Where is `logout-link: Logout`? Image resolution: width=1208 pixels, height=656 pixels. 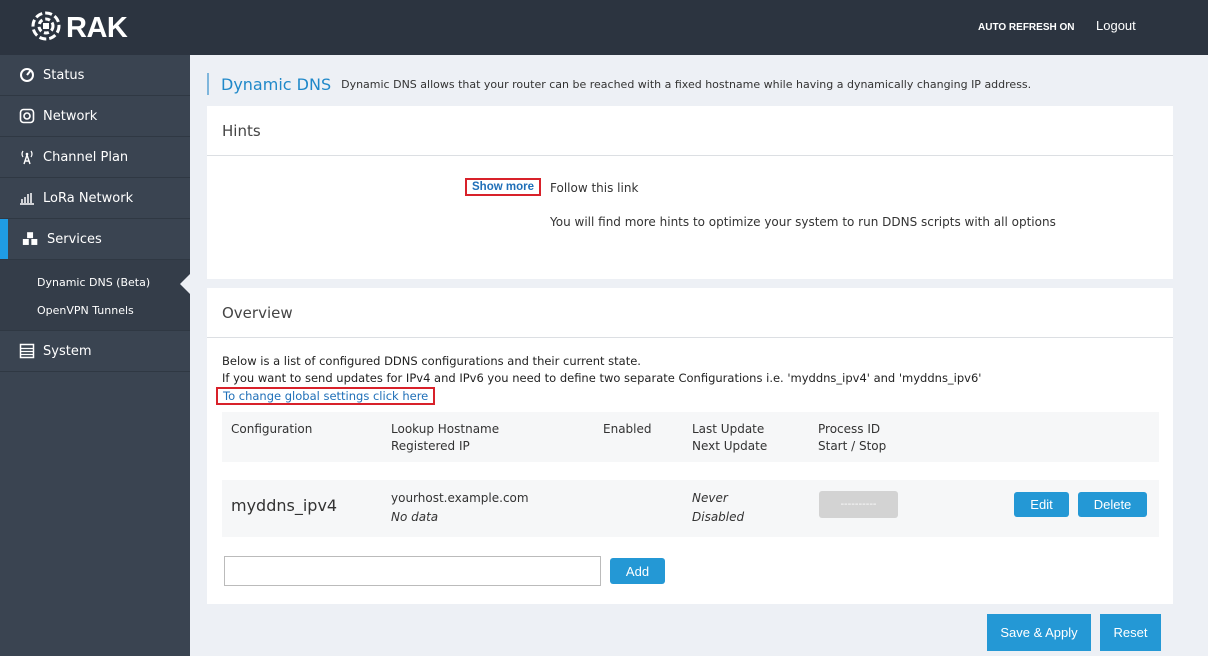 logout-link: Logout is located at coordinates (1116, 25).